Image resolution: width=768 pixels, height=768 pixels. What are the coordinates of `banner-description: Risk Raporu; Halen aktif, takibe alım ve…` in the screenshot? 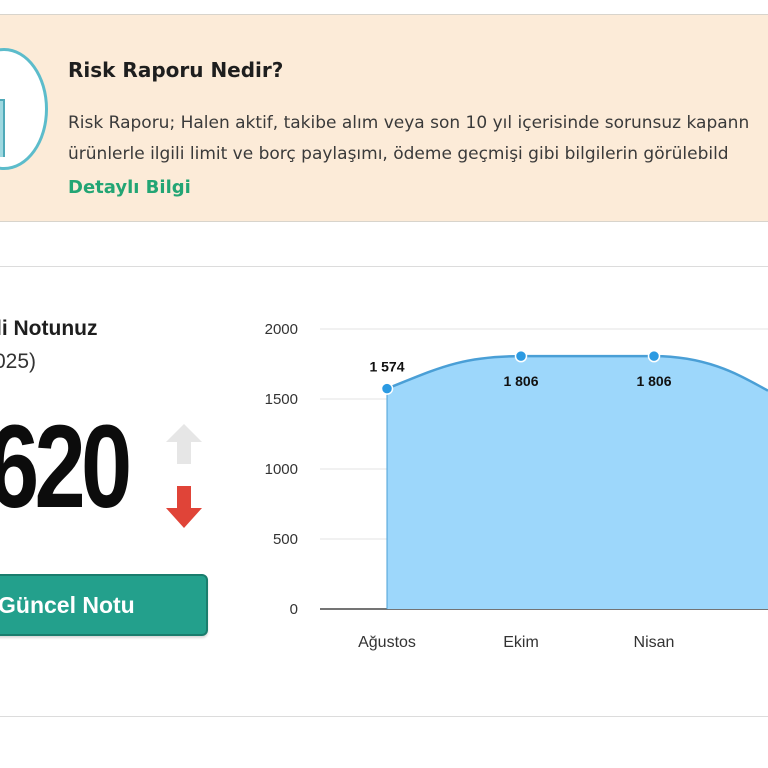 It's located at (408, 139).